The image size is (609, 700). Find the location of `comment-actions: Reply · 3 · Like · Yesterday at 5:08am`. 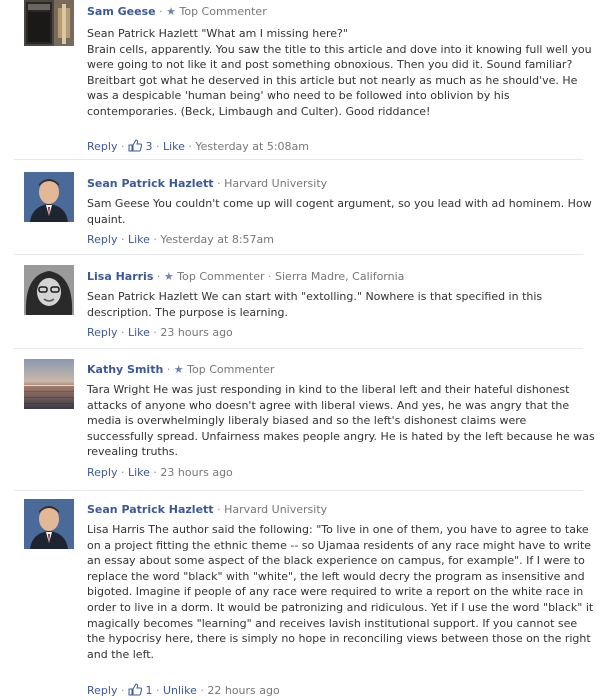

comment-actions: Reply · 3 · Like · Yesterday at 5:08am is located at coordinates (198, 146).